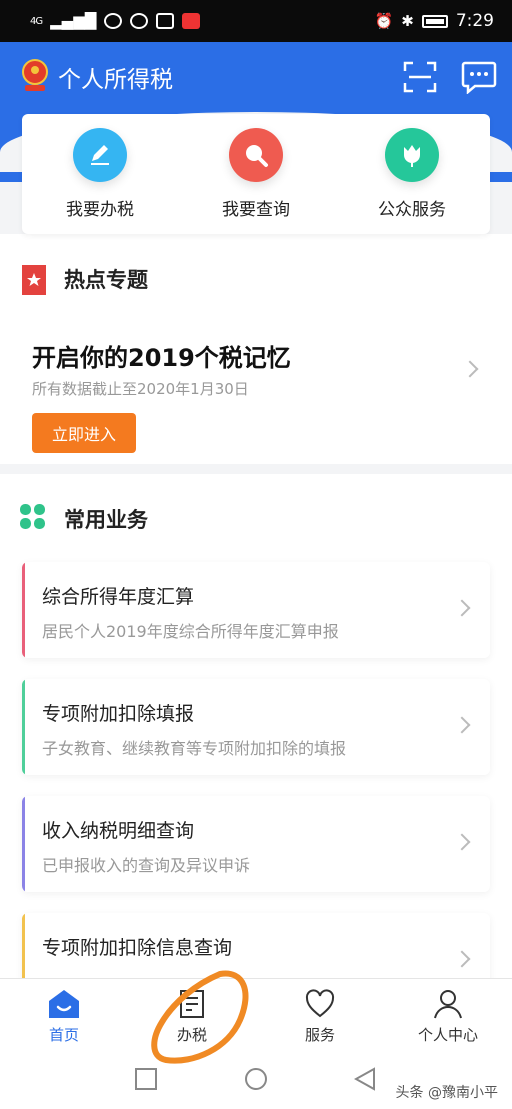 This screenshot has height=1109, width=512. I want to click on tab-label: 首页, so click(63, 1035).